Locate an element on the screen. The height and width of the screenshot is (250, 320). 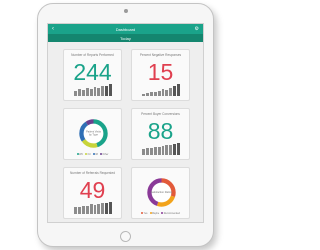
tab-today: Today is located at coordinates (125, 38).